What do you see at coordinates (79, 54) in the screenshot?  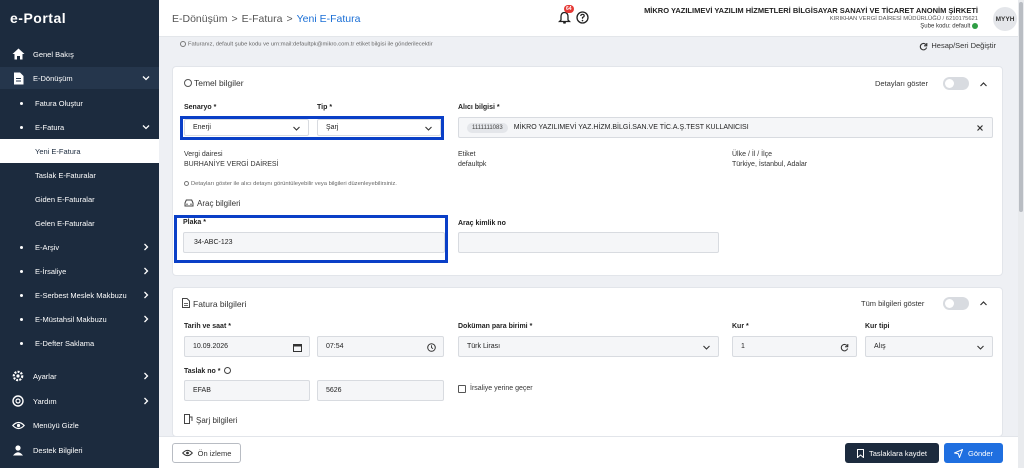 I see `sidebar-item-genel-bakis: Genel Bakış` at bounding box center [79, 54].